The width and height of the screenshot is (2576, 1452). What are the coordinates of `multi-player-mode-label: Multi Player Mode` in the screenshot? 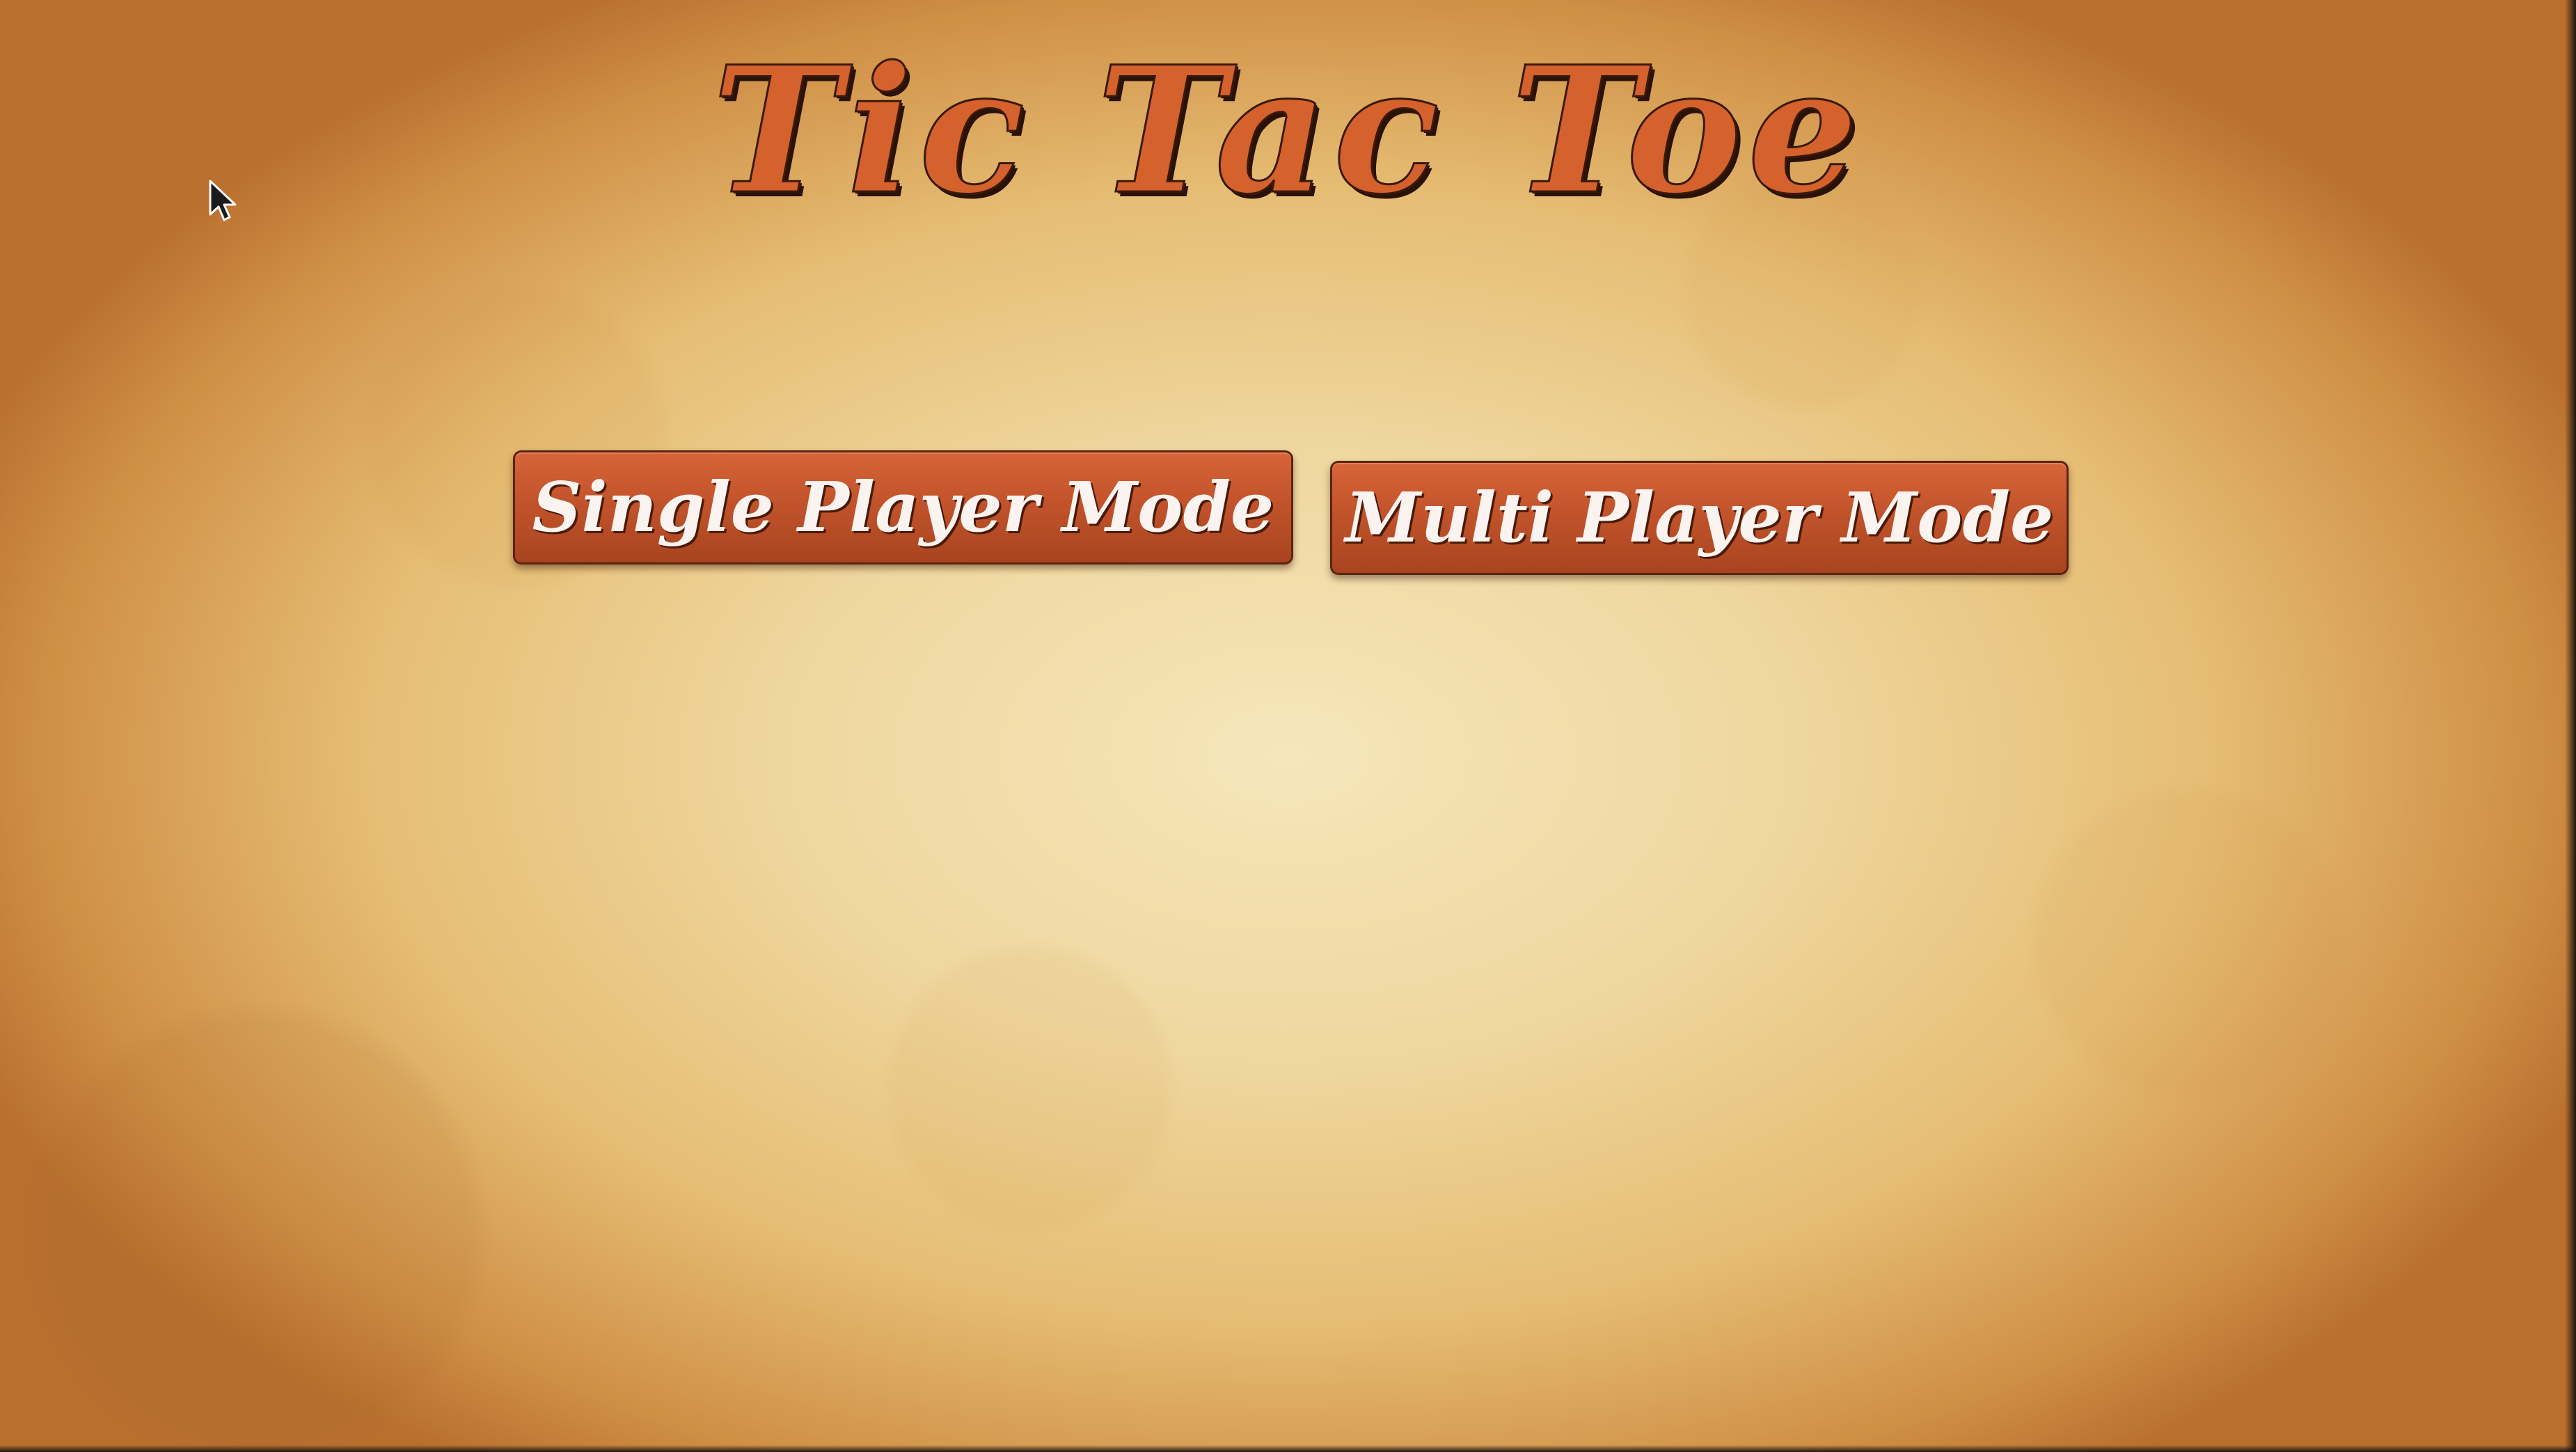 It's located at (1699, 518).